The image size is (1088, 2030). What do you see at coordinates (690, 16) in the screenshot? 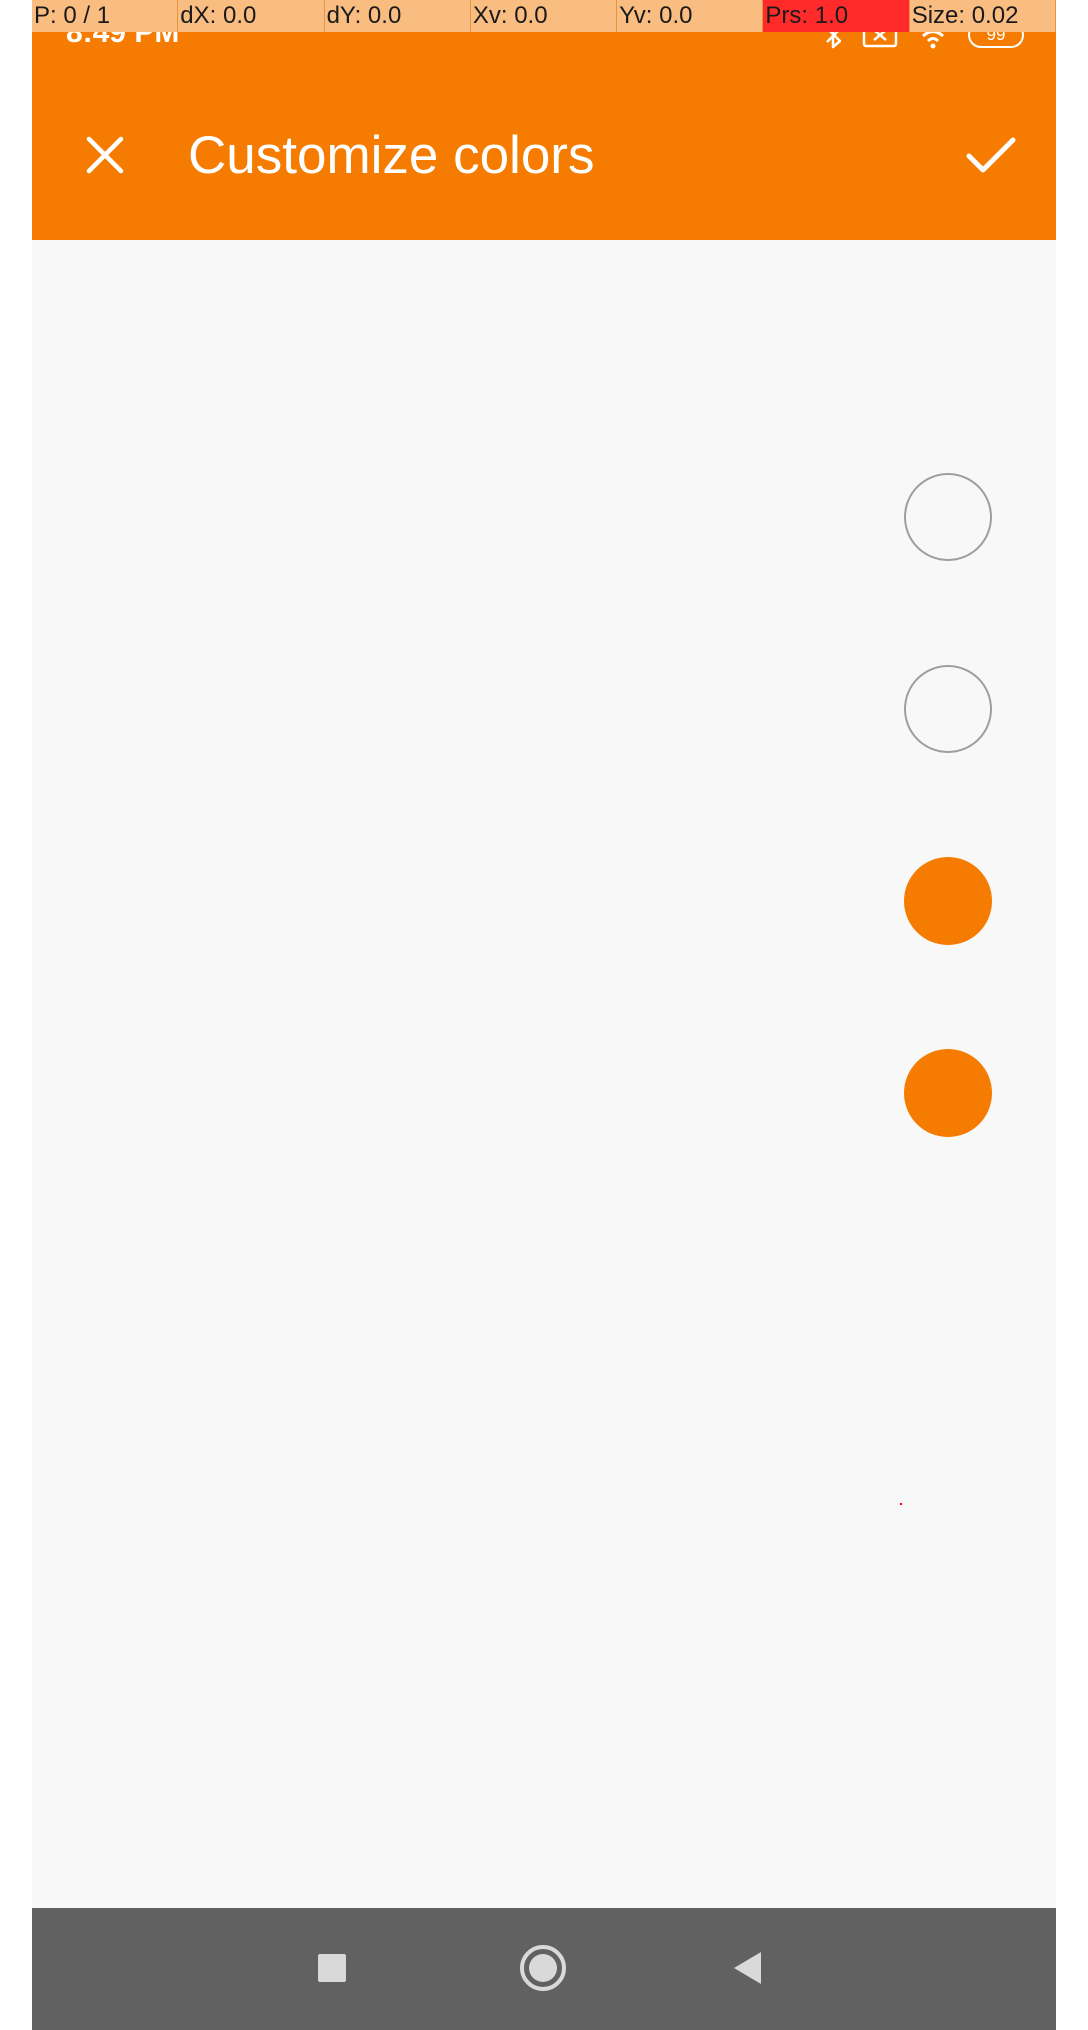
I see `debug-yv: Yv: 0.0` at bounding box center [690, 16].